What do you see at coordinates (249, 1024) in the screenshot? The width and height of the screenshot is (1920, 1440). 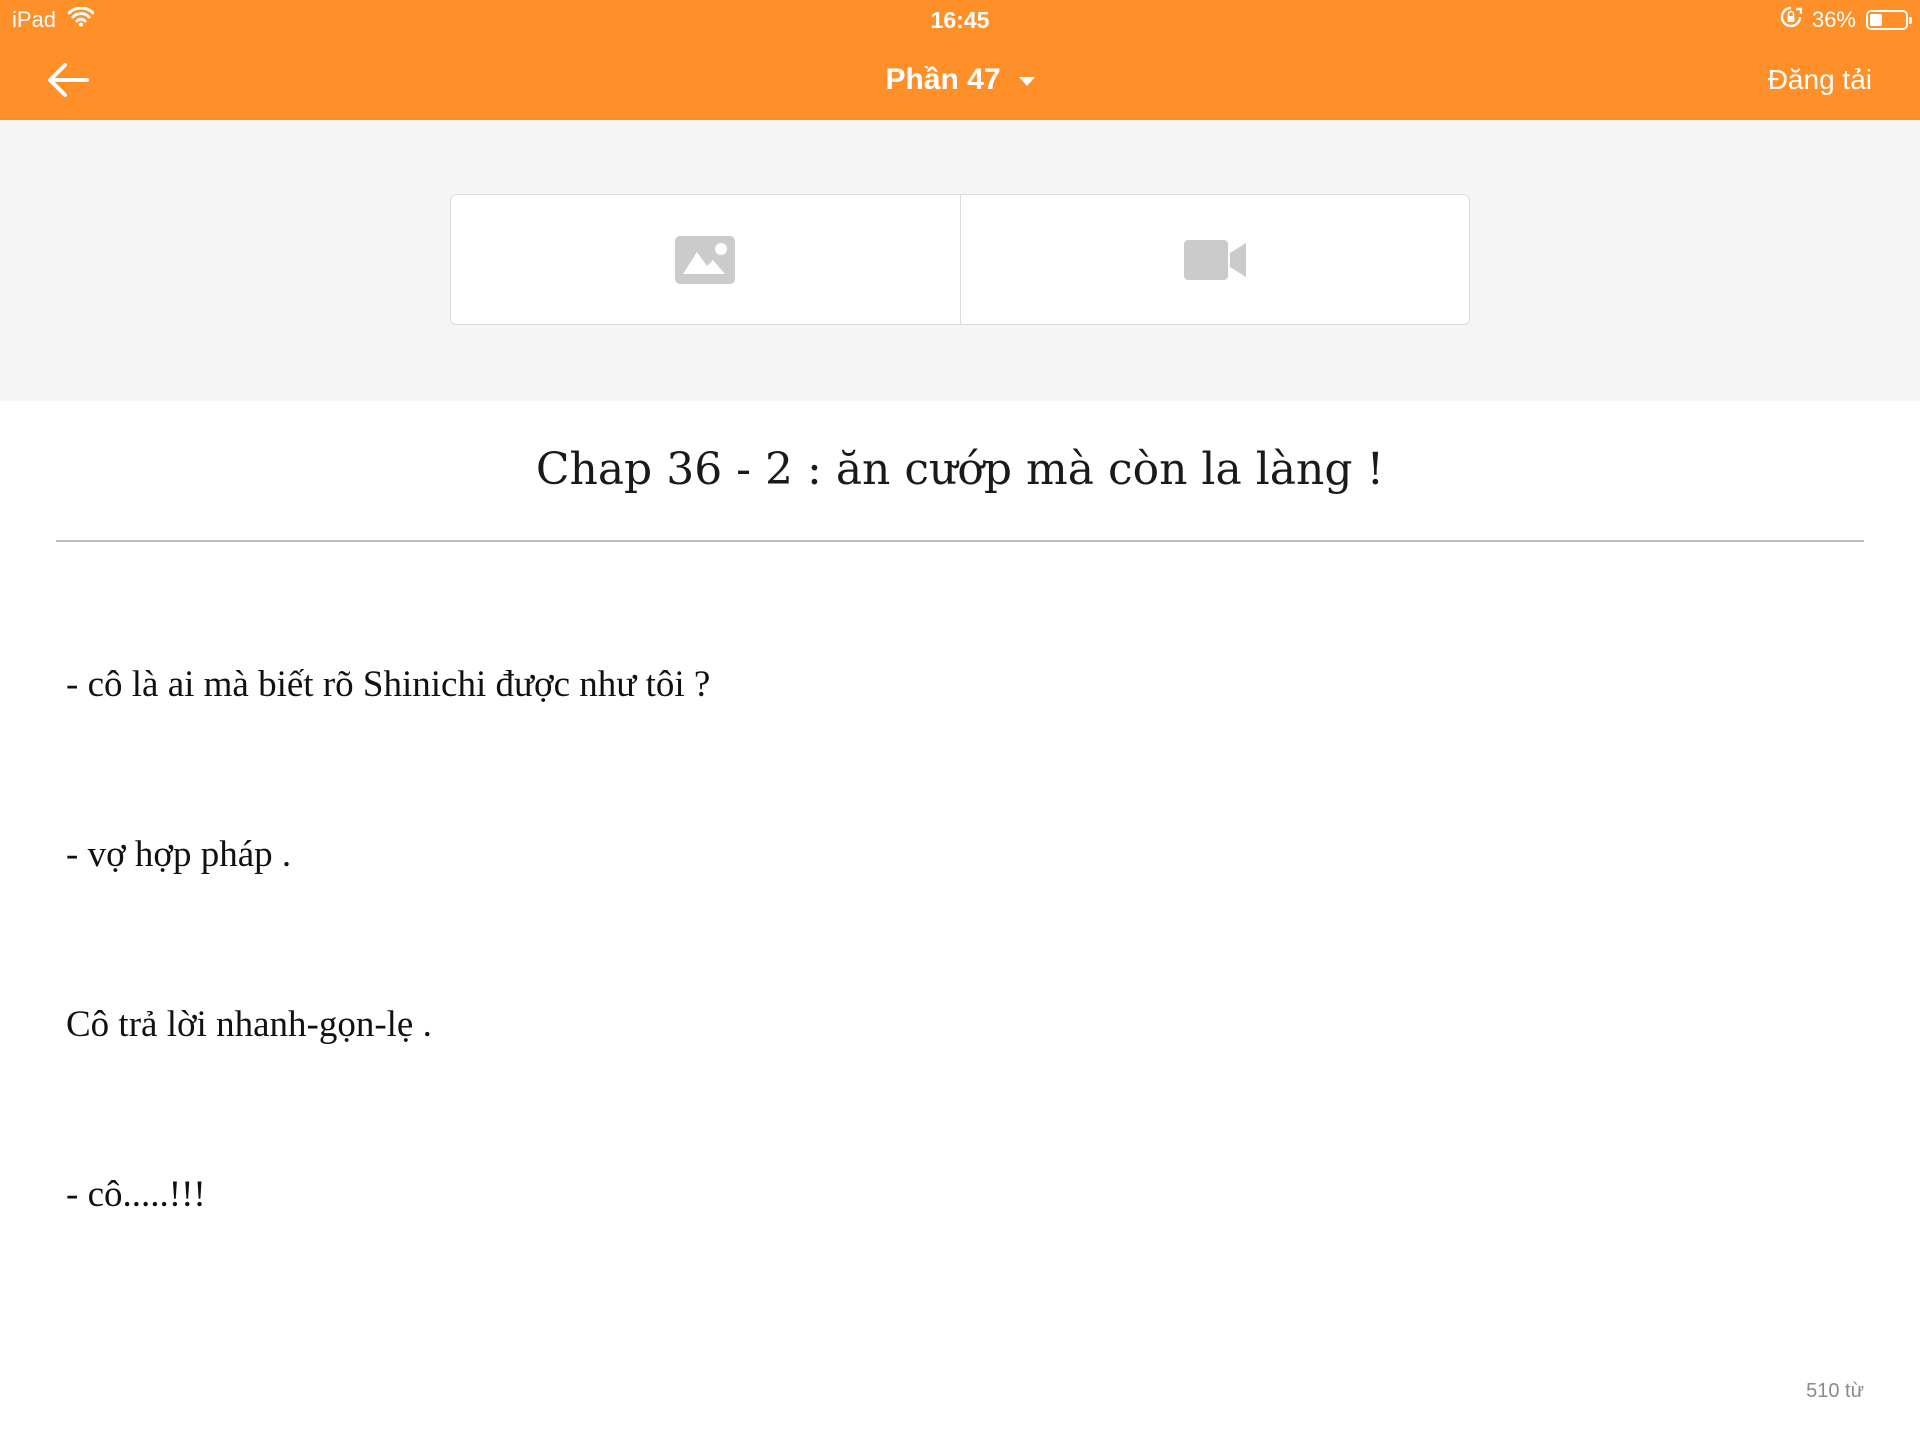 I see `paragraph: Cô trả lời nhanh-gọn-lẹ .` at bounding box center [249, 1024].